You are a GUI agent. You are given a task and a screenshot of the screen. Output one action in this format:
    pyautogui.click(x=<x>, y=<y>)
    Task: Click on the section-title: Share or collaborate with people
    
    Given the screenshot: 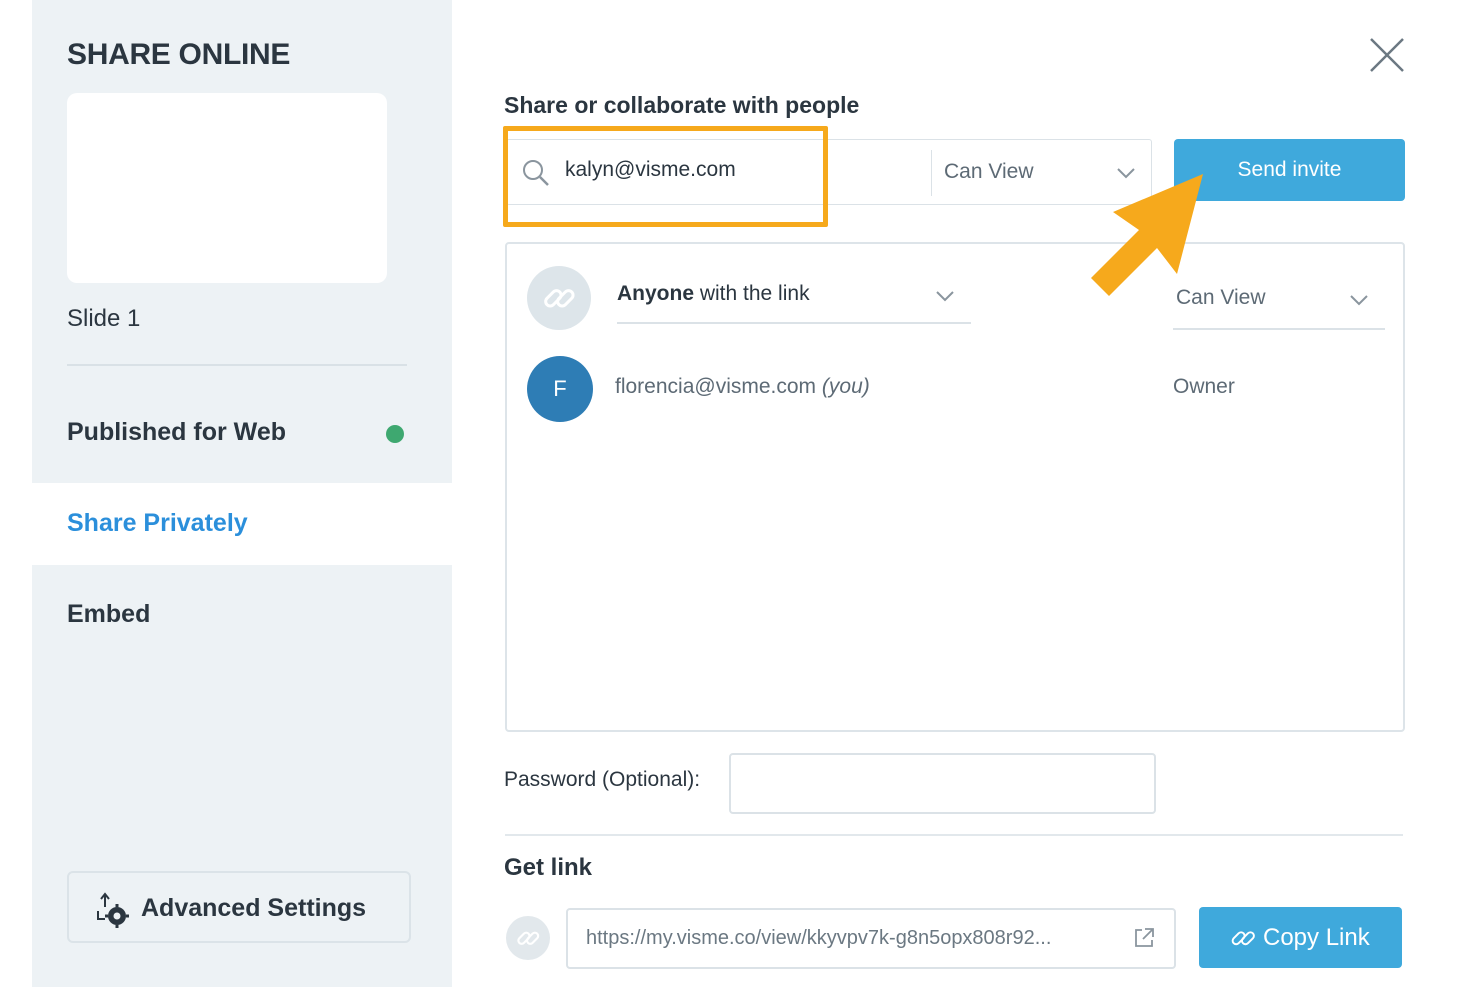 What is the action you would take?
    pyautogui.click(x=682, y=105)
    